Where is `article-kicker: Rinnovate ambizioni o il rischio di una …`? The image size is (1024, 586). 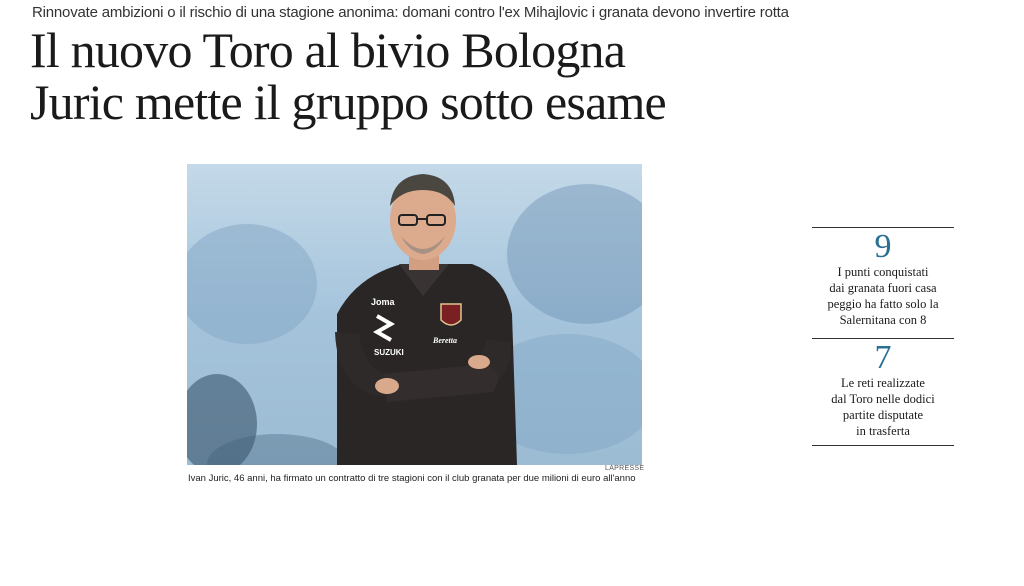
article-kicker: Rinnovate ambizioni o il rischio di una … is located at coordinates (410, 12).